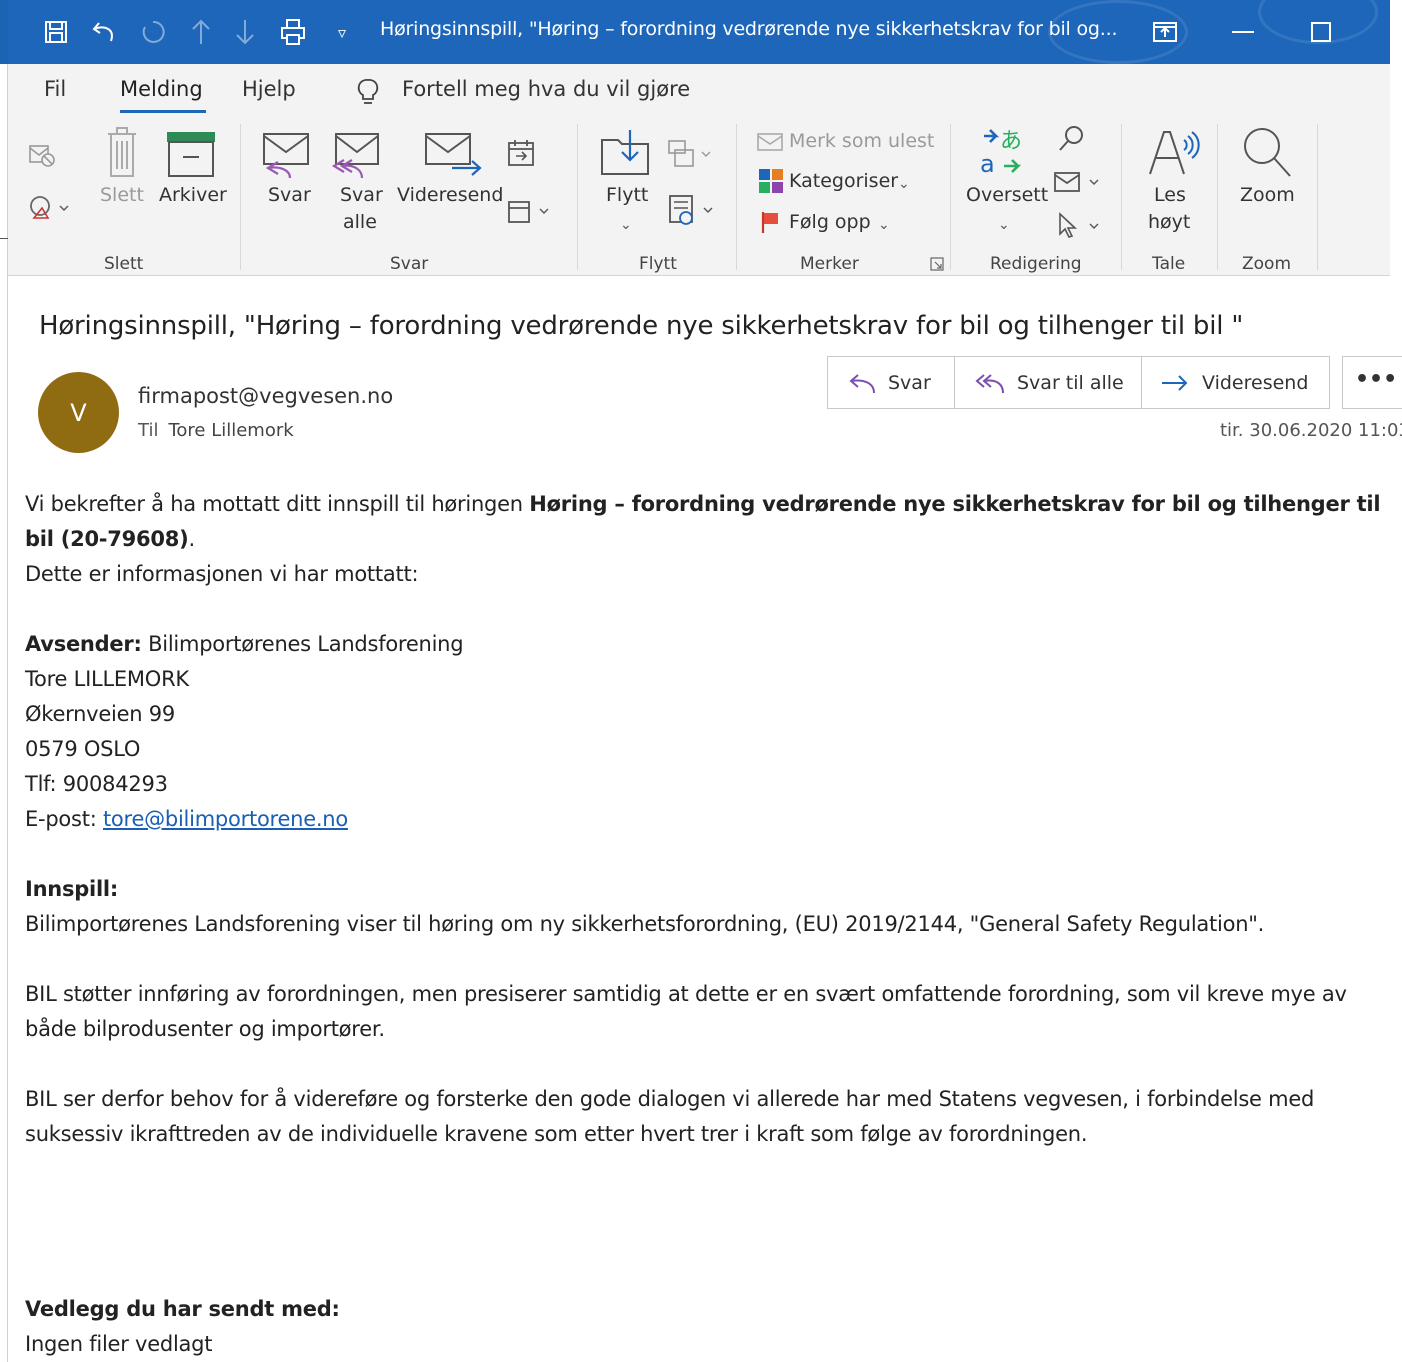 The image size is (1402, 1362). What do you see at coordinates (225, 819) in the screenshot?
I see `email-link: tore@bilimportorene.no` at bounding box center [225, 819].